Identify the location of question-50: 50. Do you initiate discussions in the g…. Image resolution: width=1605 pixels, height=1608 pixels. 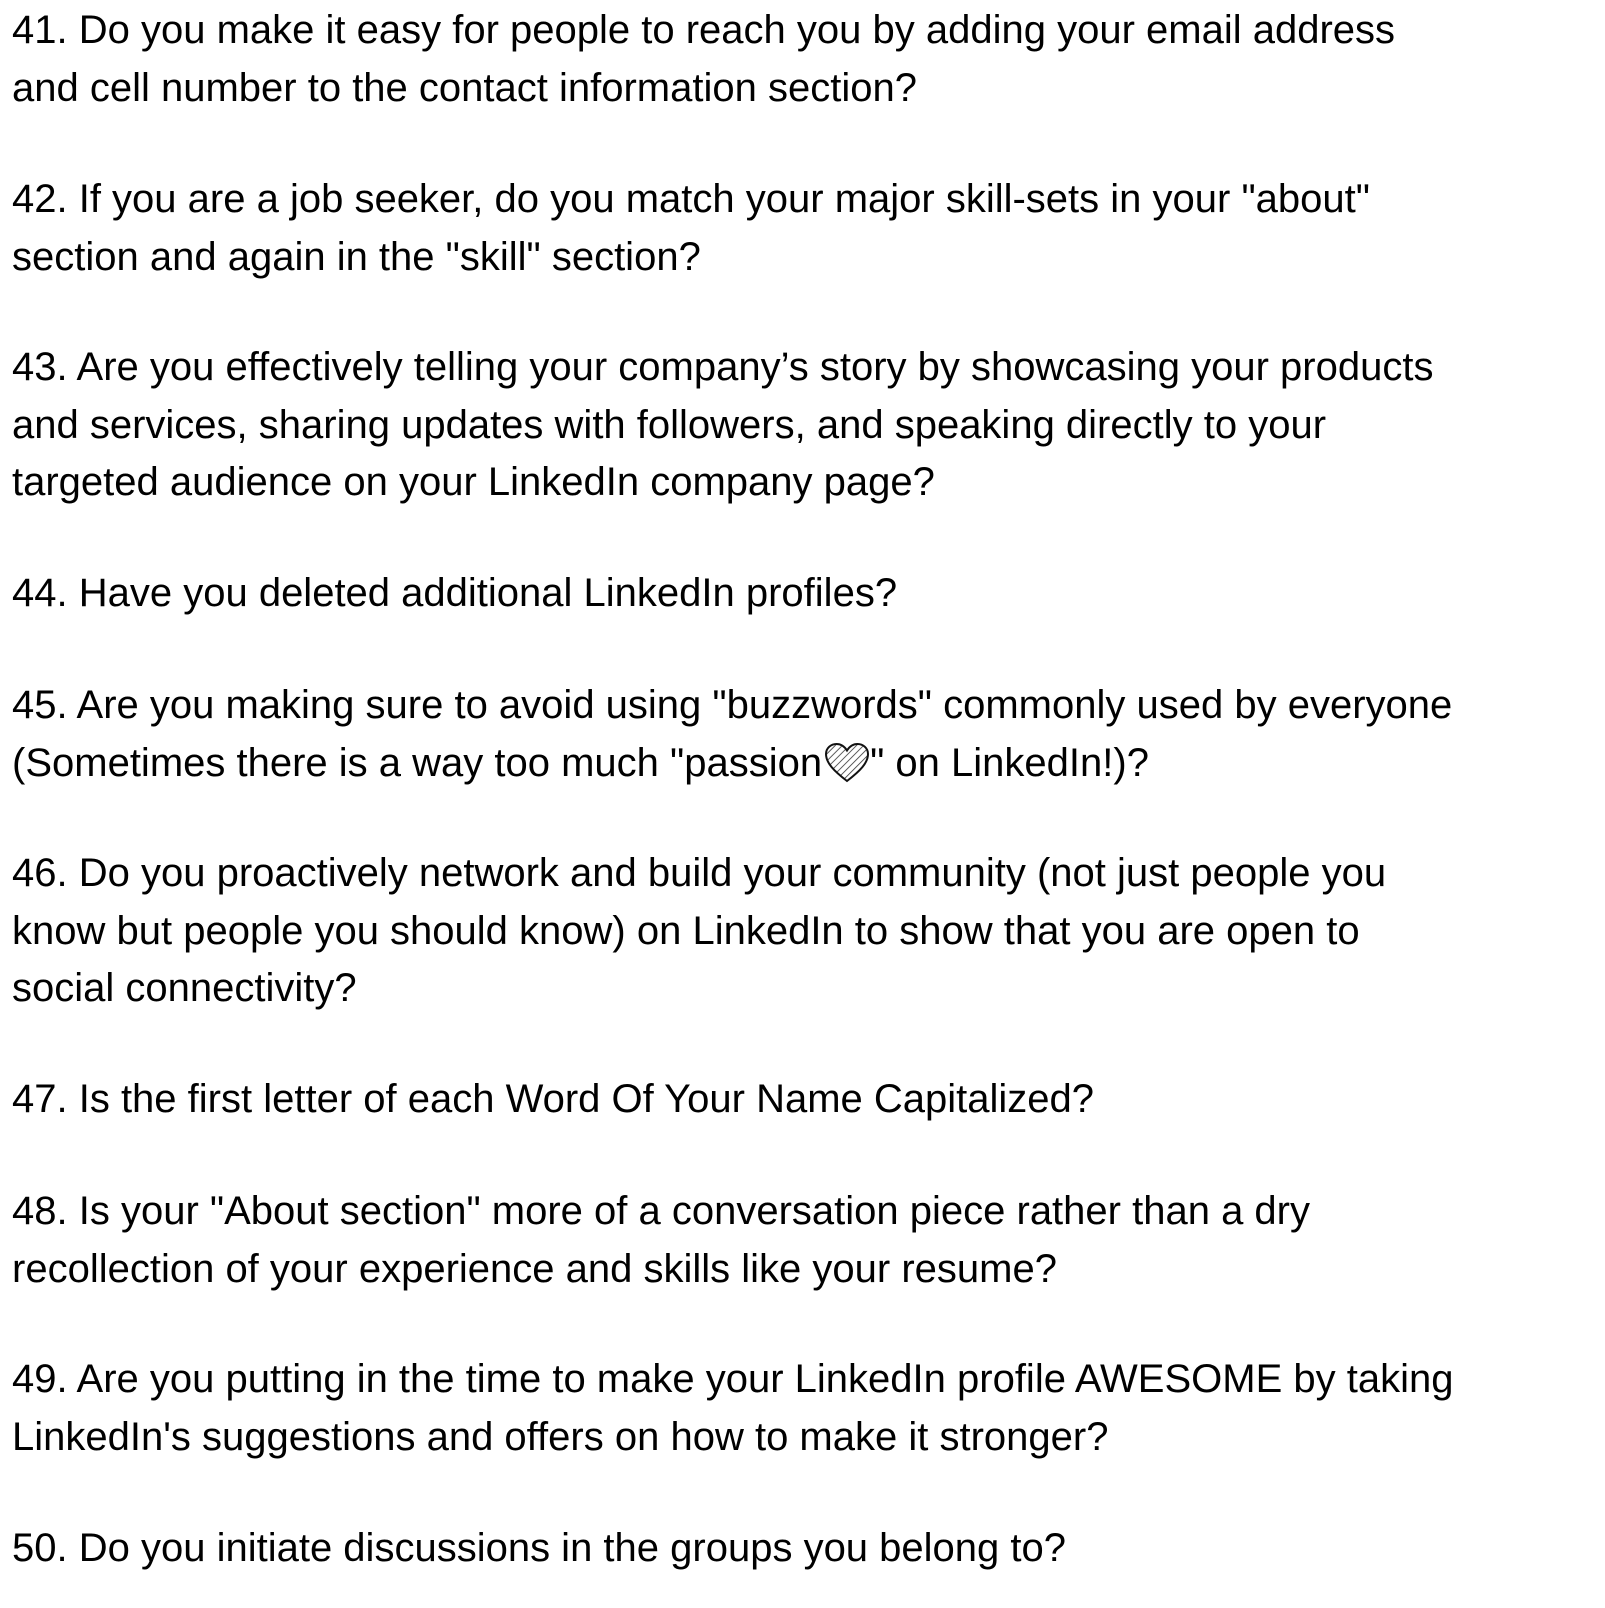
(807, 1549).